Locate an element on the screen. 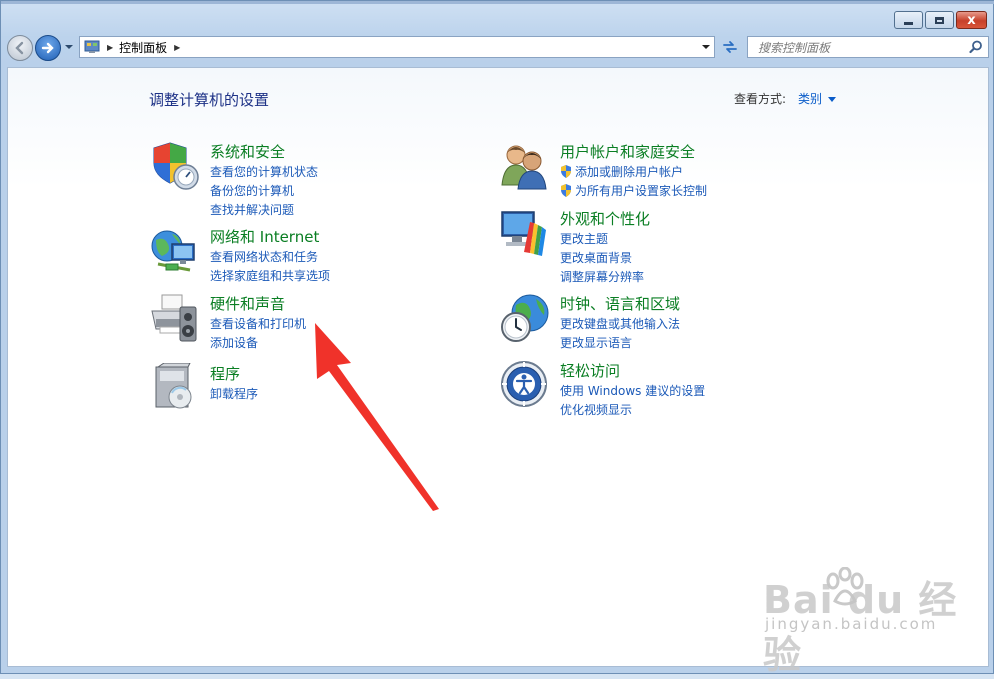 This screenshot has height=679, width=994. address-dropdown-icon is located at coordinates (706, 47).